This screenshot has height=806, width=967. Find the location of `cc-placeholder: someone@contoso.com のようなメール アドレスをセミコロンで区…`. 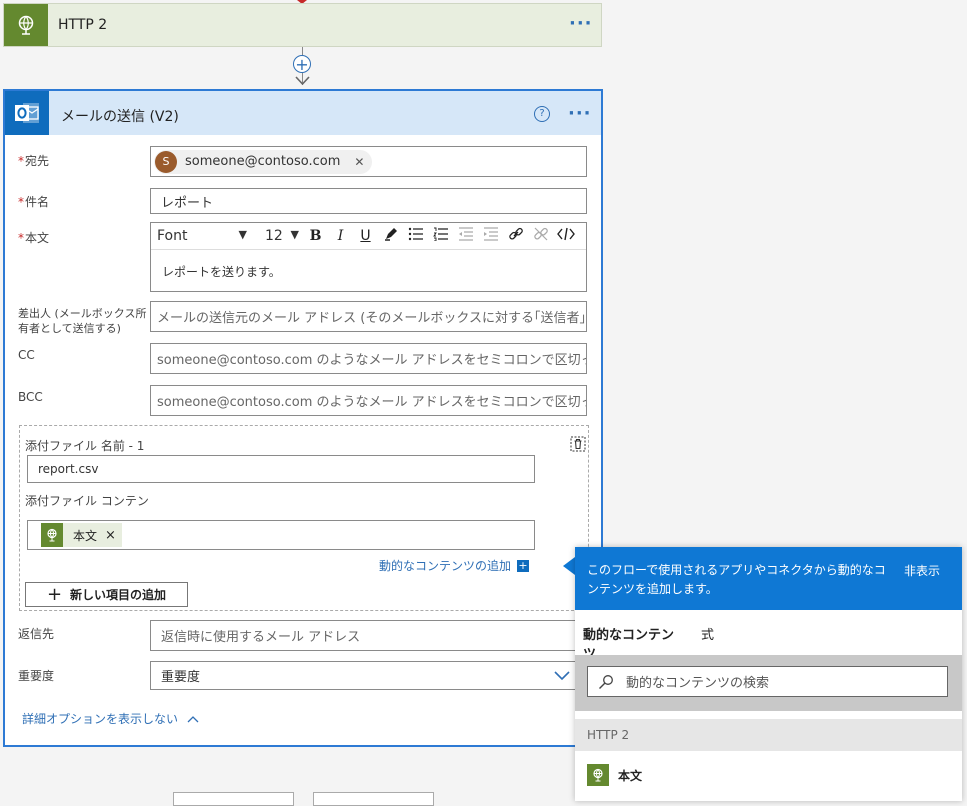

cc-placeholder: someone@contoso.com のようなメール アドレスをセミコロンで区… is located at coordinates (372, 360).